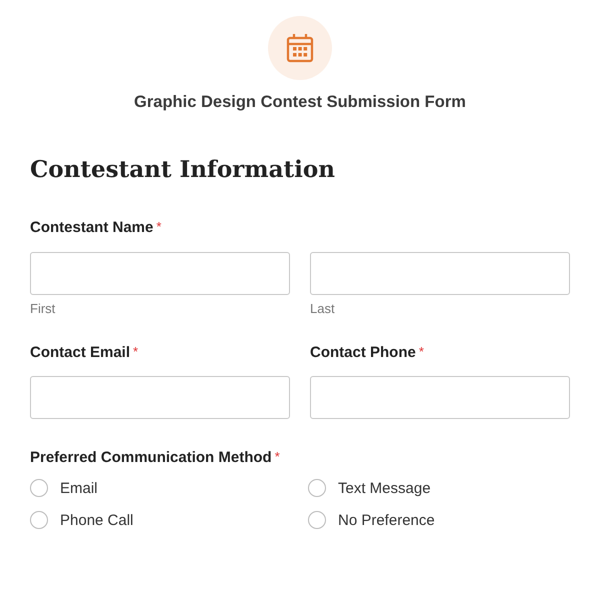 Image resolution: width=600 pixels, height=600 pixels. Describe the element at coordinates (363, 352) in the screenshot. I see `field-label: Contact Phone` at that location.